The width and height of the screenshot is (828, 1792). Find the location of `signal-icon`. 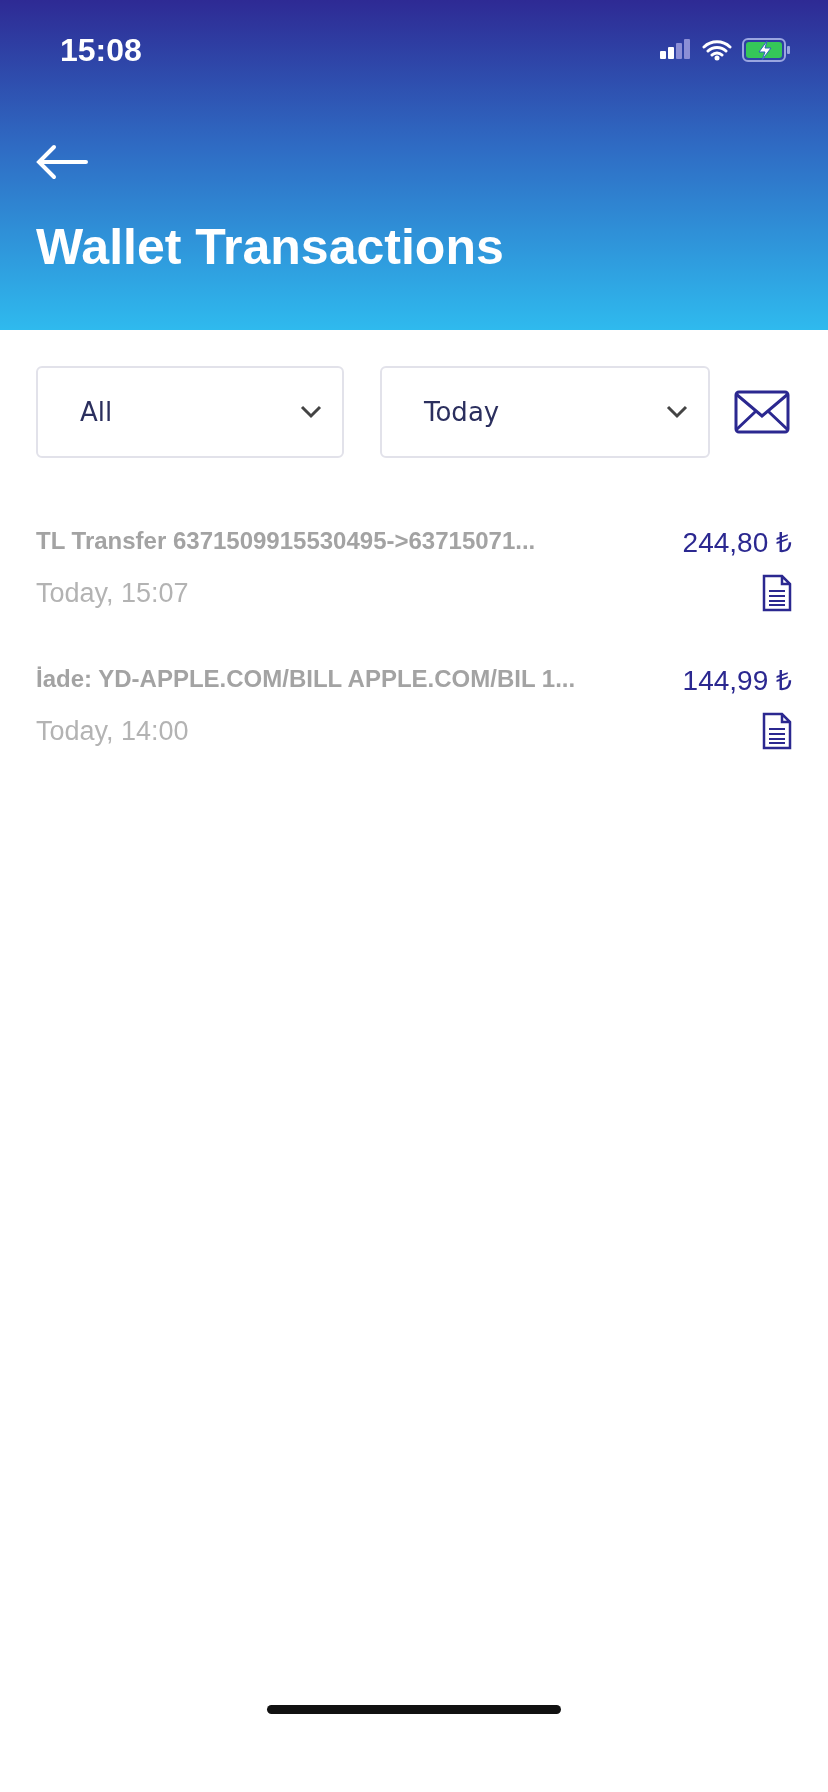

signal-icon is located at coordinates (676, 50).